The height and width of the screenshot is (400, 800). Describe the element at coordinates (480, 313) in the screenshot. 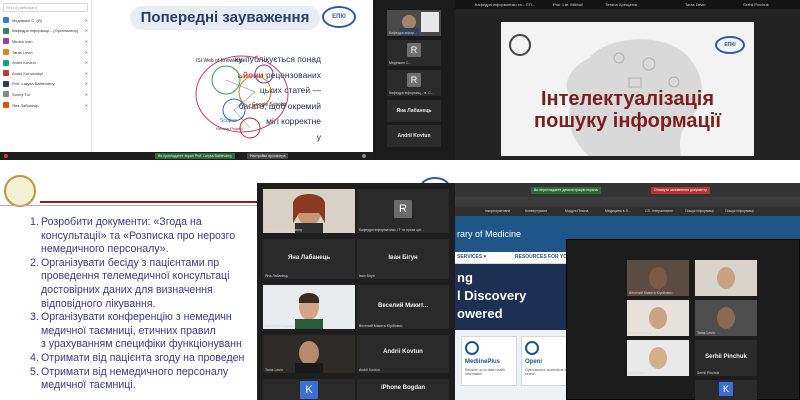

I see `hero-line: owered` at that location.